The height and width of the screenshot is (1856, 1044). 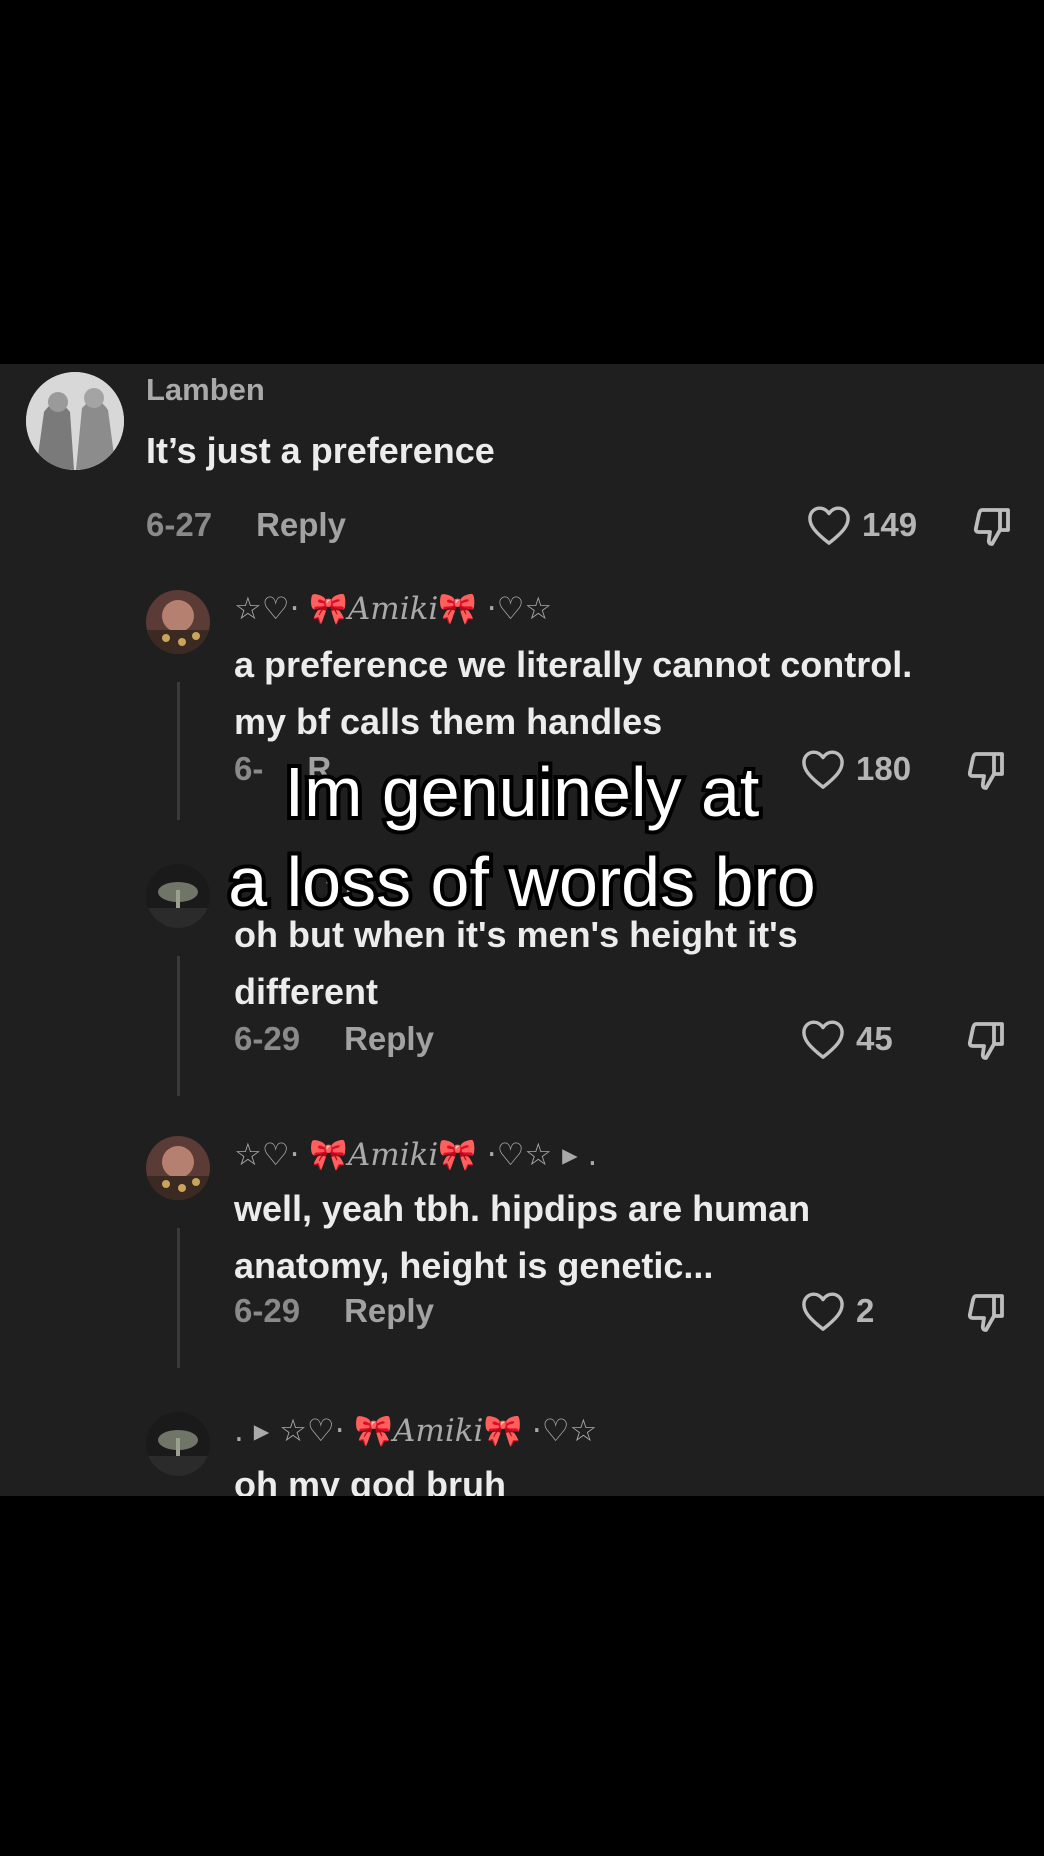 I want to click on like-button: 2, so click(x=837, y=1311).